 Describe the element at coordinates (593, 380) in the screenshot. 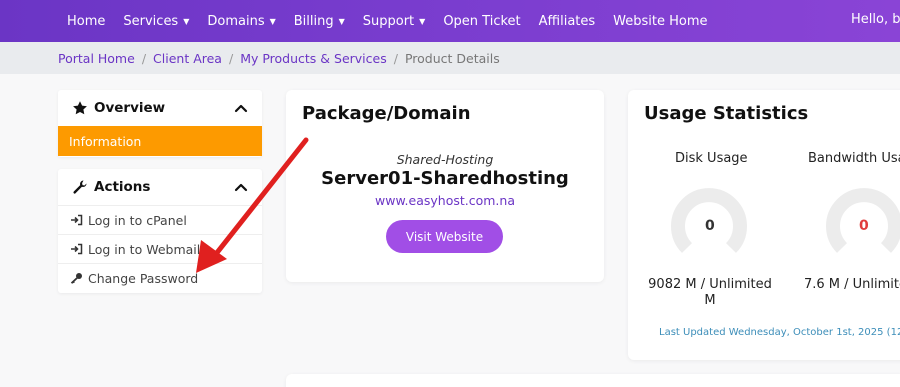

I see `bottom-card` at that location.